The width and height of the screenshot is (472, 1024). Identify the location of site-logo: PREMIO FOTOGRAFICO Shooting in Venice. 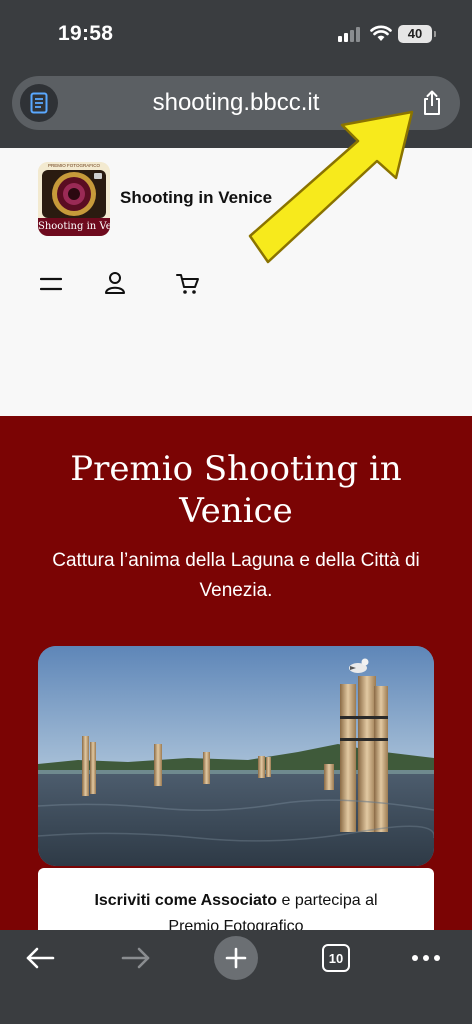
(74, 199).